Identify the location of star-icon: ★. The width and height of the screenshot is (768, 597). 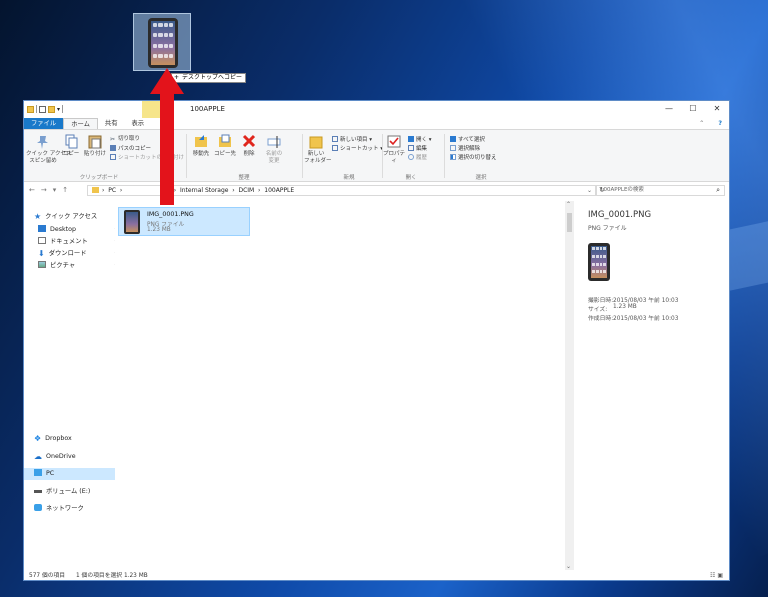
(38, 216).